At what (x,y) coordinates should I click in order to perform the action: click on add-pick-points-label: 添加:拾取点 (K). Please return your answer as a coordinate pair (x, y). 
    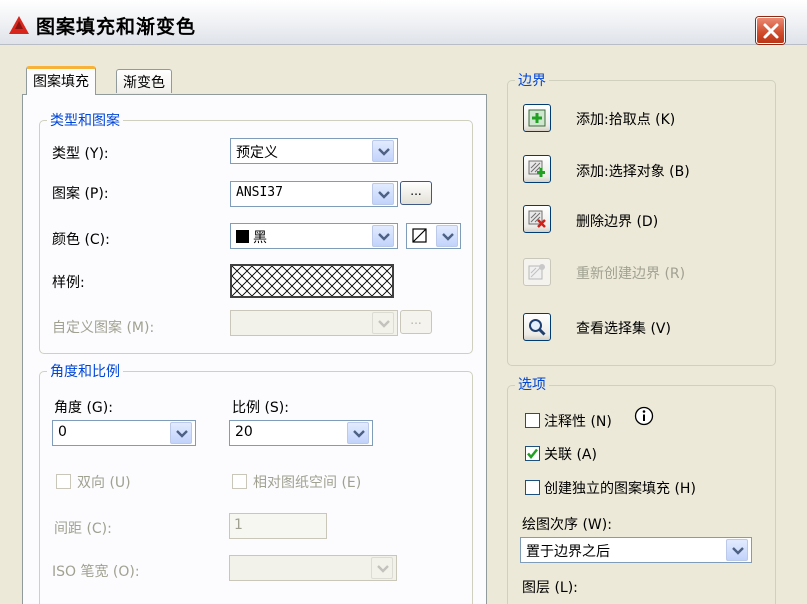
    Looking at the image, I should click on (625, 119).